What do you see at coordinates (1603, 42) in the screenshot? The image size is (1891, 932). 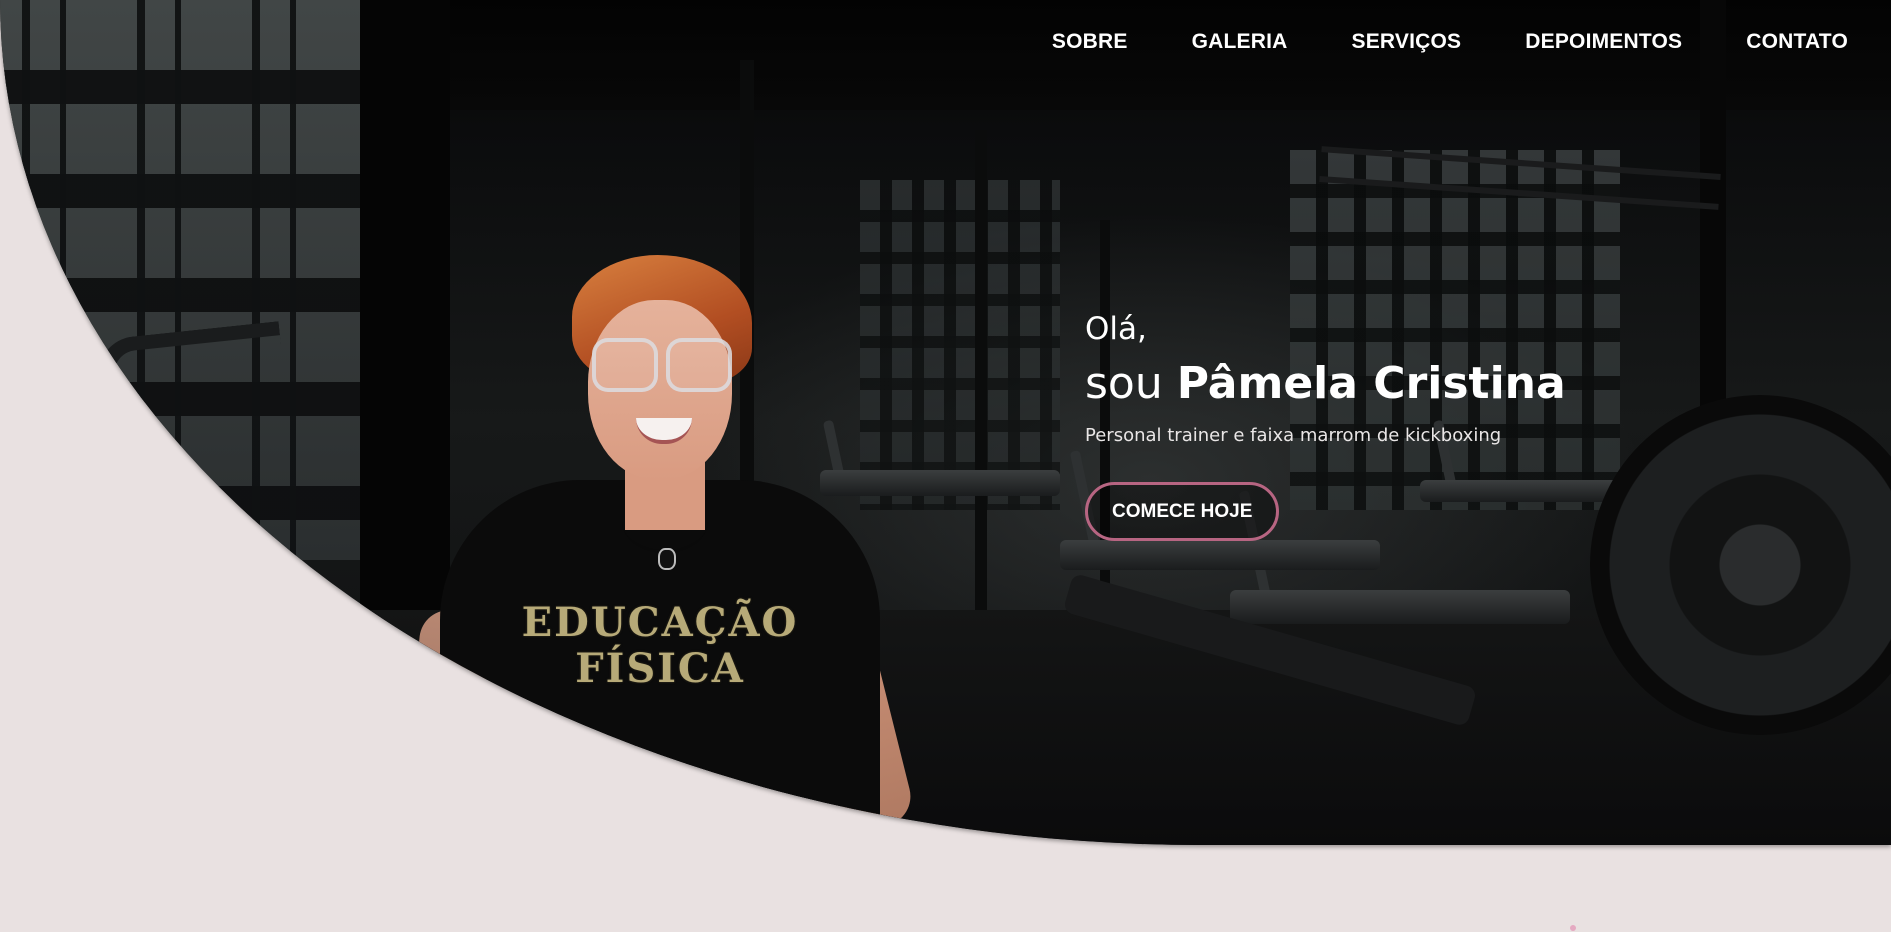 I see `nav-link-depoimentos: DEPOIMENTOS` at bounding box center [1603, 42].